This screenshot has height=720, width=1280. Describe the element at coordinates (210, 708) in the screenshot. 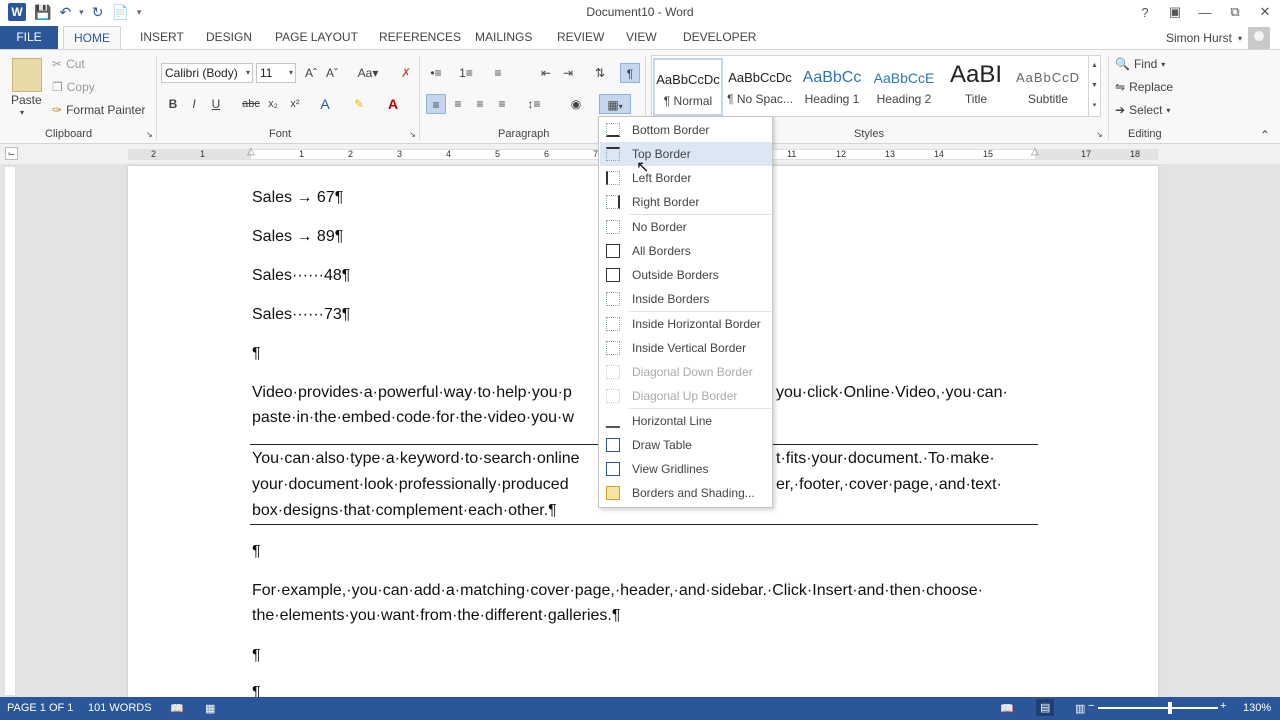

I see `macro-recording-icon: ▦` at that location.